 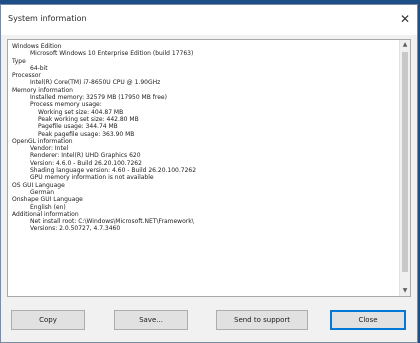 What do you see at coordinates (78, 127) in the screenshot?
I see `info-line: Pagefile usage: 344.74 MB` at bounding box center [78, 127].